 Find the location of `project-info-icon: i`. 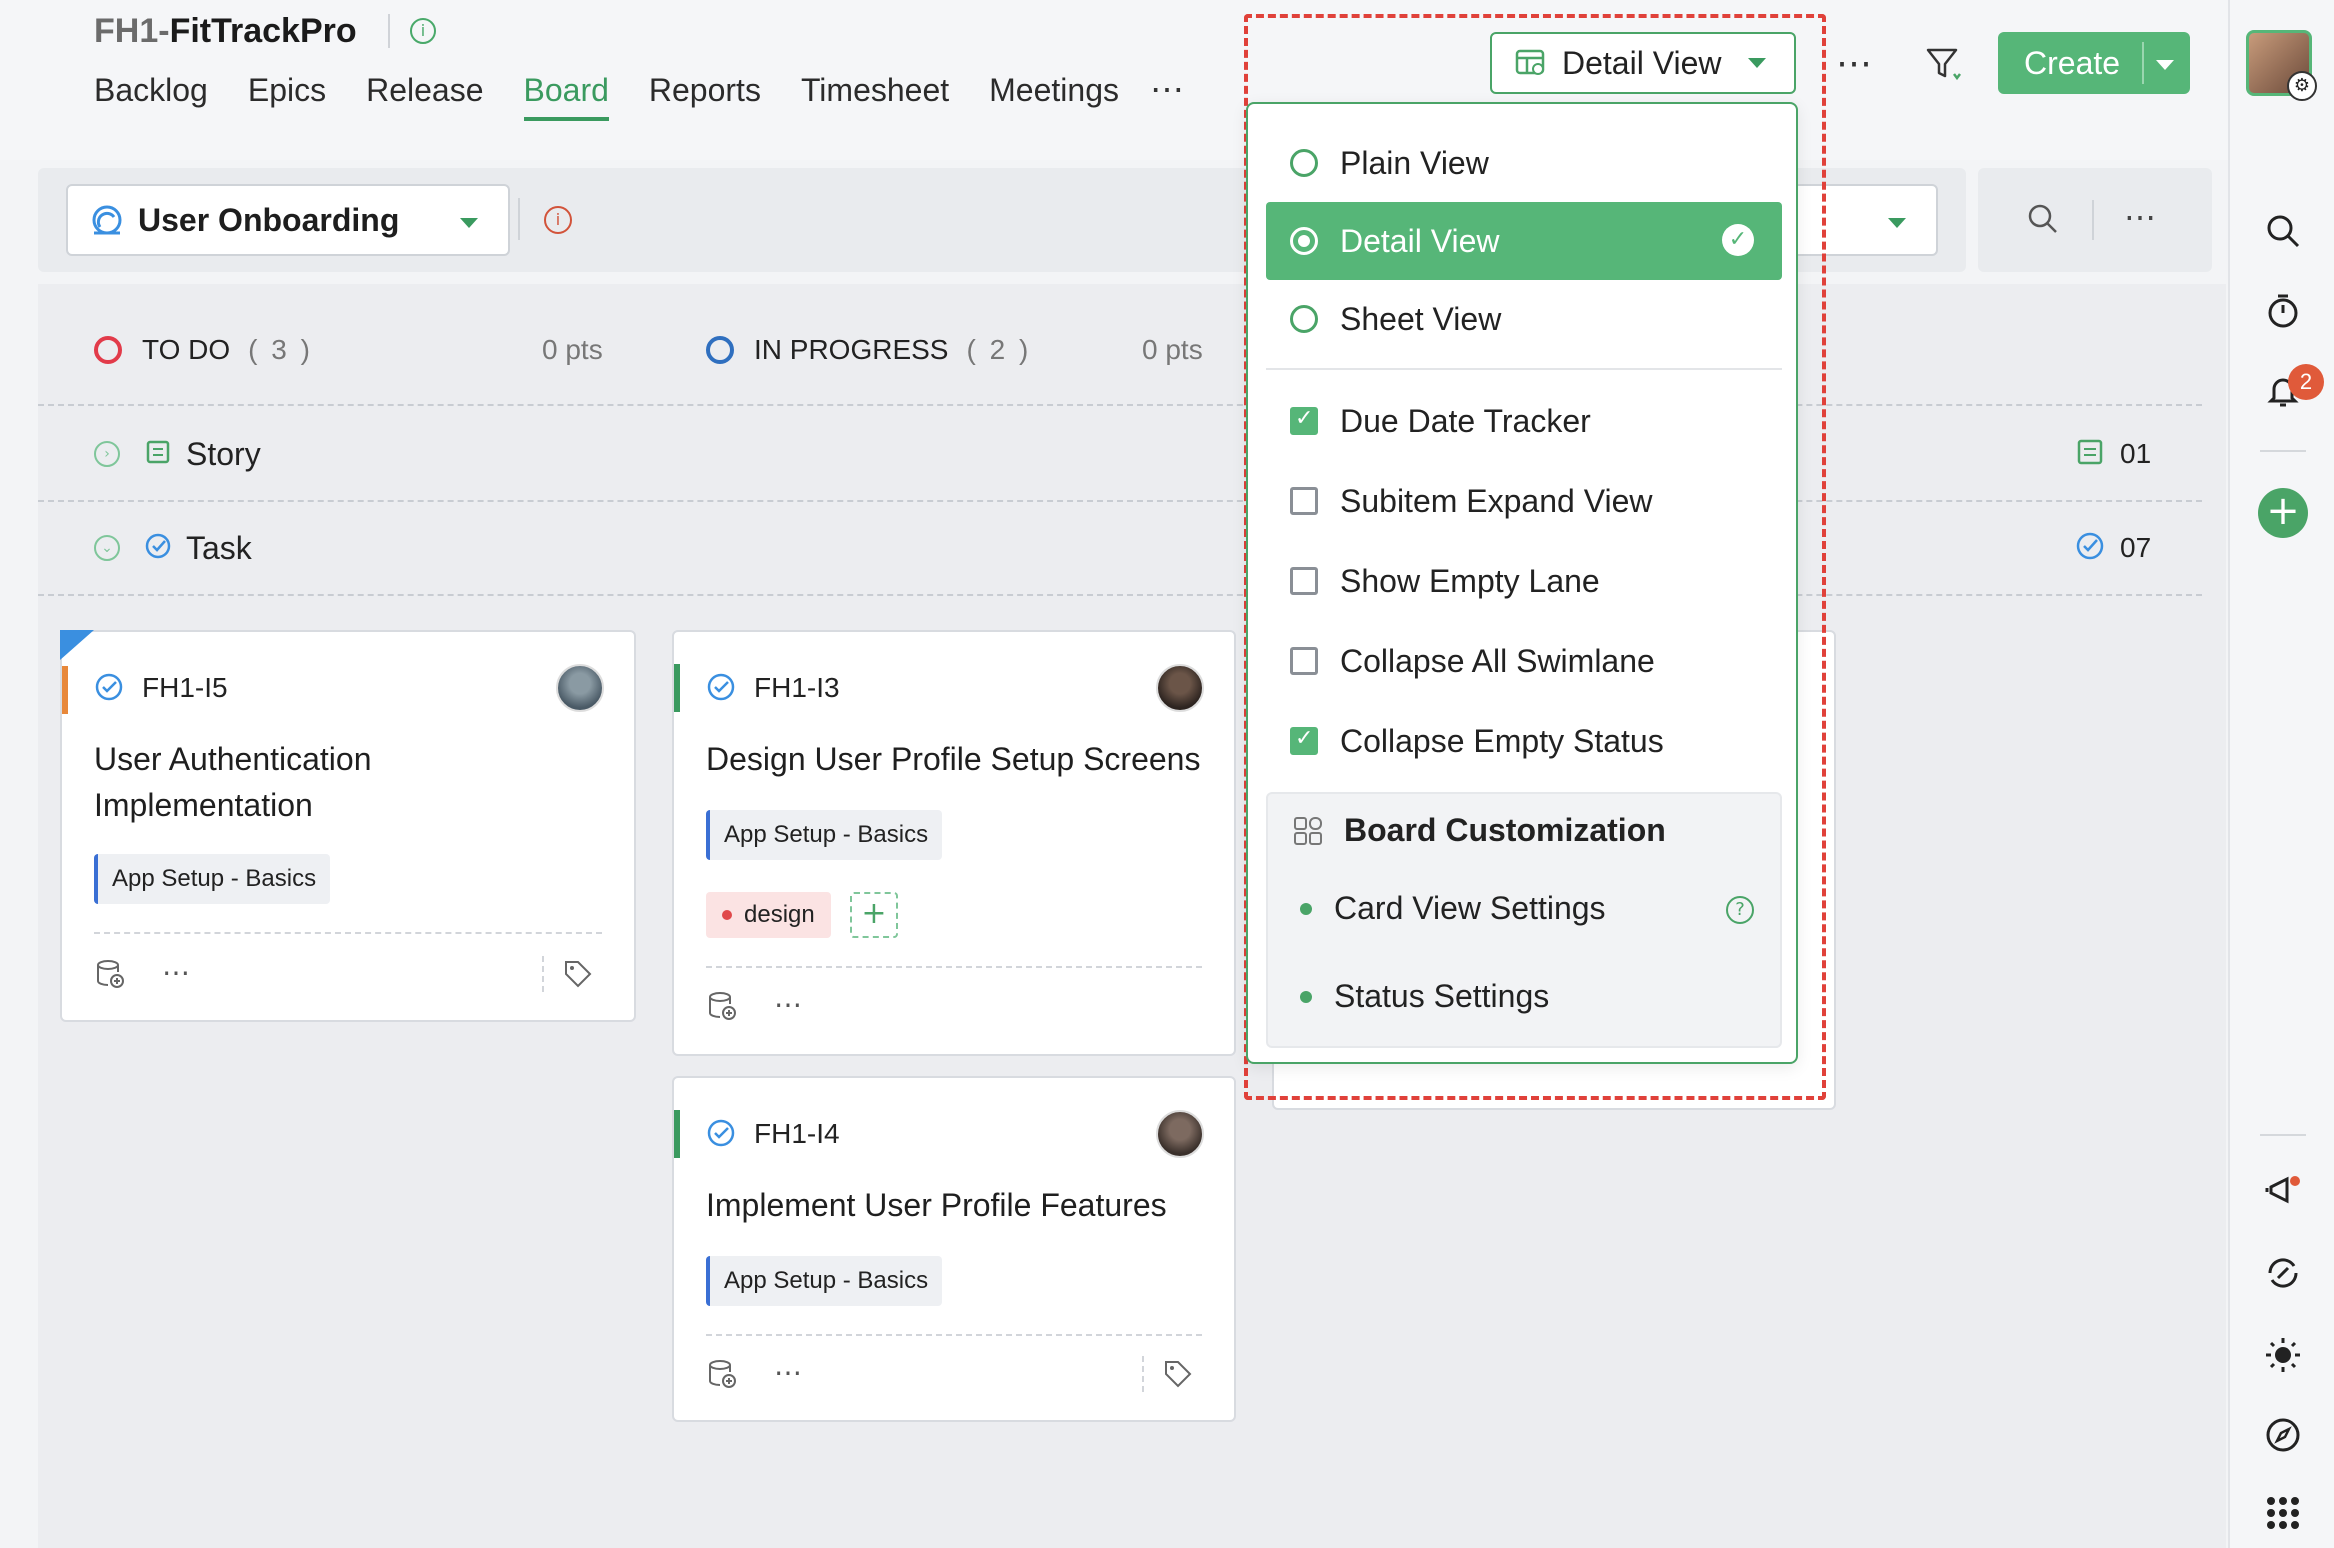

project-info-icon: i is located at coordinates (423, 31).